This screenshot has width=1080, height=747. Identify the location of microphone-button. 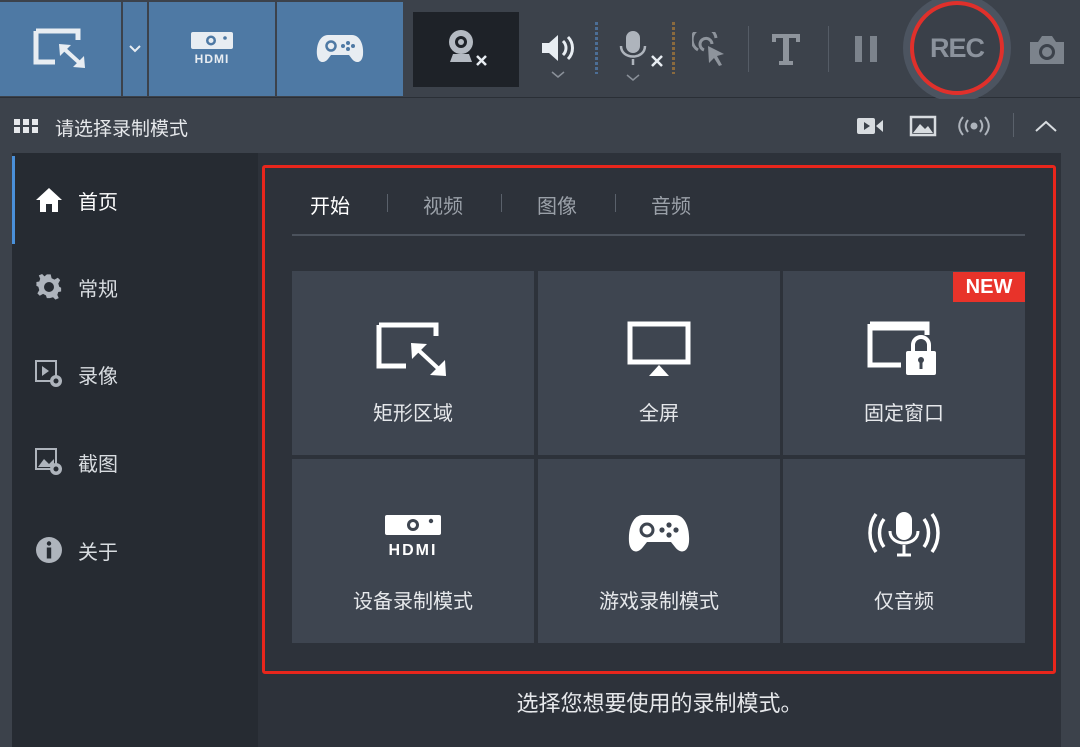
(641, 56).